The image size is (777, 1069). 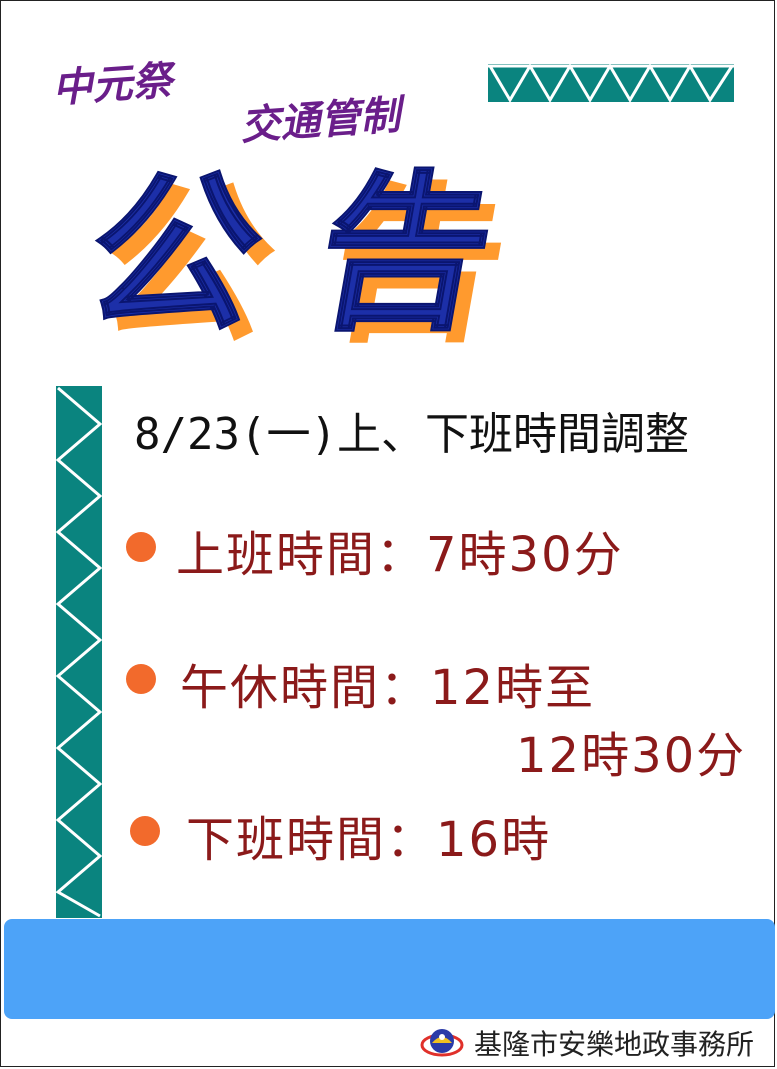 I want to click on schedule-change-date: 8/23(一)上、下班時間調整, so click(x=411, y=434).